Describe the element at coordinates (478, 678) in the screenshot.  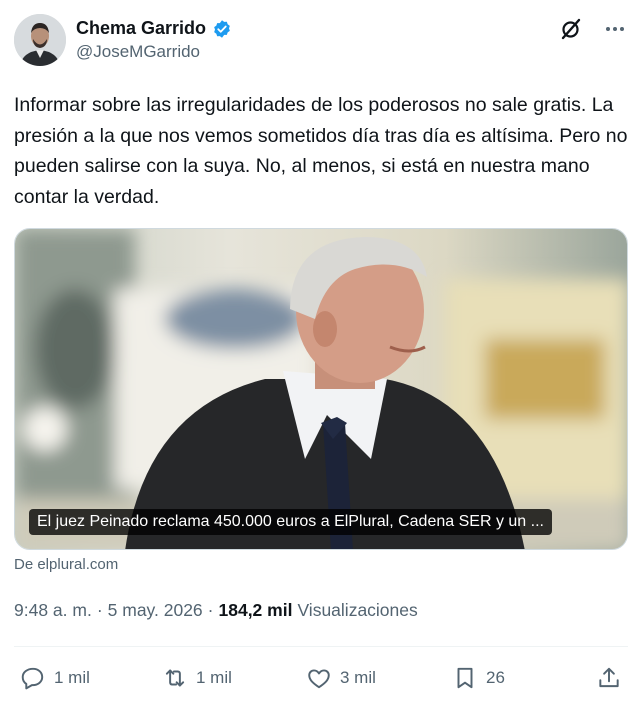
I see `bookmark-button: 26` at that location.